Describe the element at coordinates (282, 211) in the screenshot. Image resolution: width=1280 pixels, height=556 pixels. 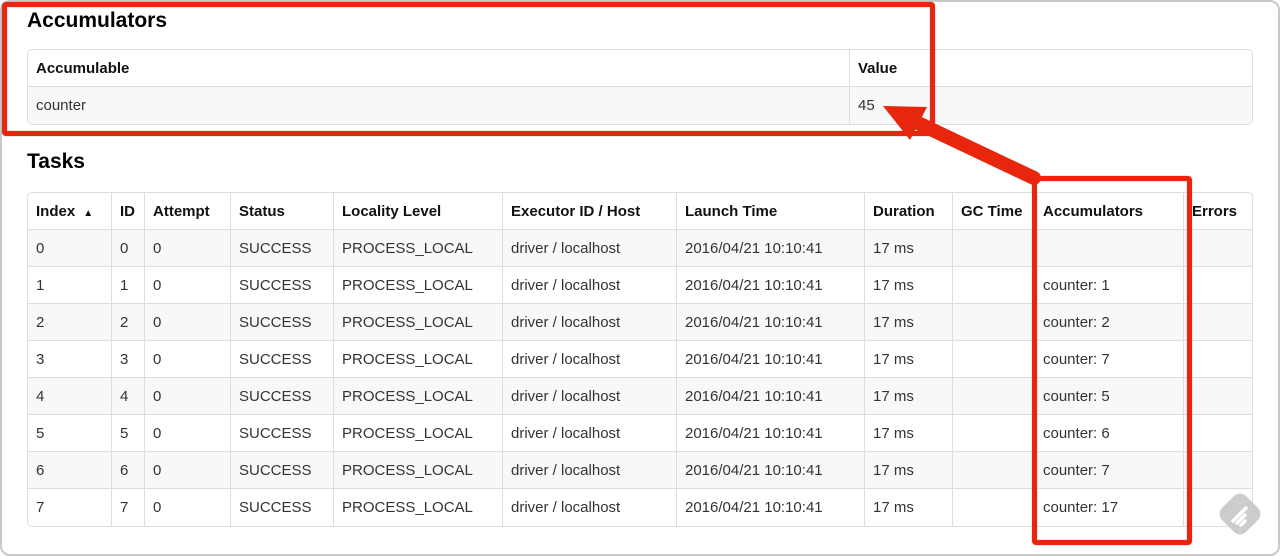
I see `column-header-status: Status` at that location.